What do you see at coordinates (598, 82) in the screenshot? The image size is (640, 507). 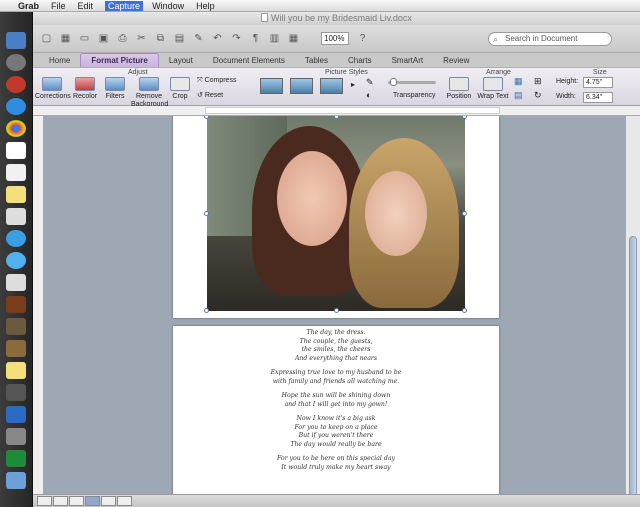 I see `height-field: 4.75"` at bounding box center [598, 82].